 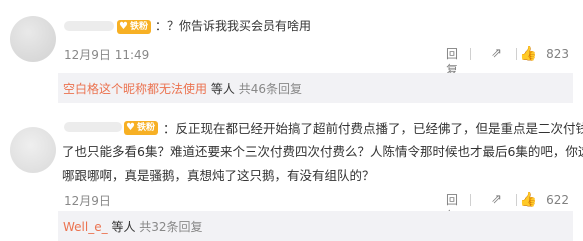 I want to click on sub-reply-user: Well_e_, so click(x=85, y=227).